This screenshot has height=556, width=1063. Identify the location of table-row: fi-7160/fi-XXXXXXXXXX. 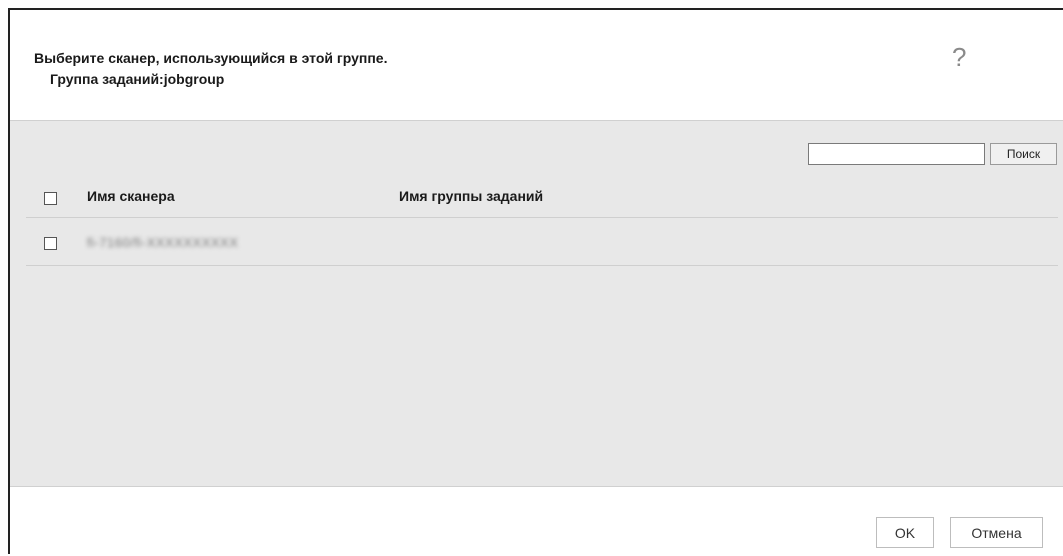
(542, 242).